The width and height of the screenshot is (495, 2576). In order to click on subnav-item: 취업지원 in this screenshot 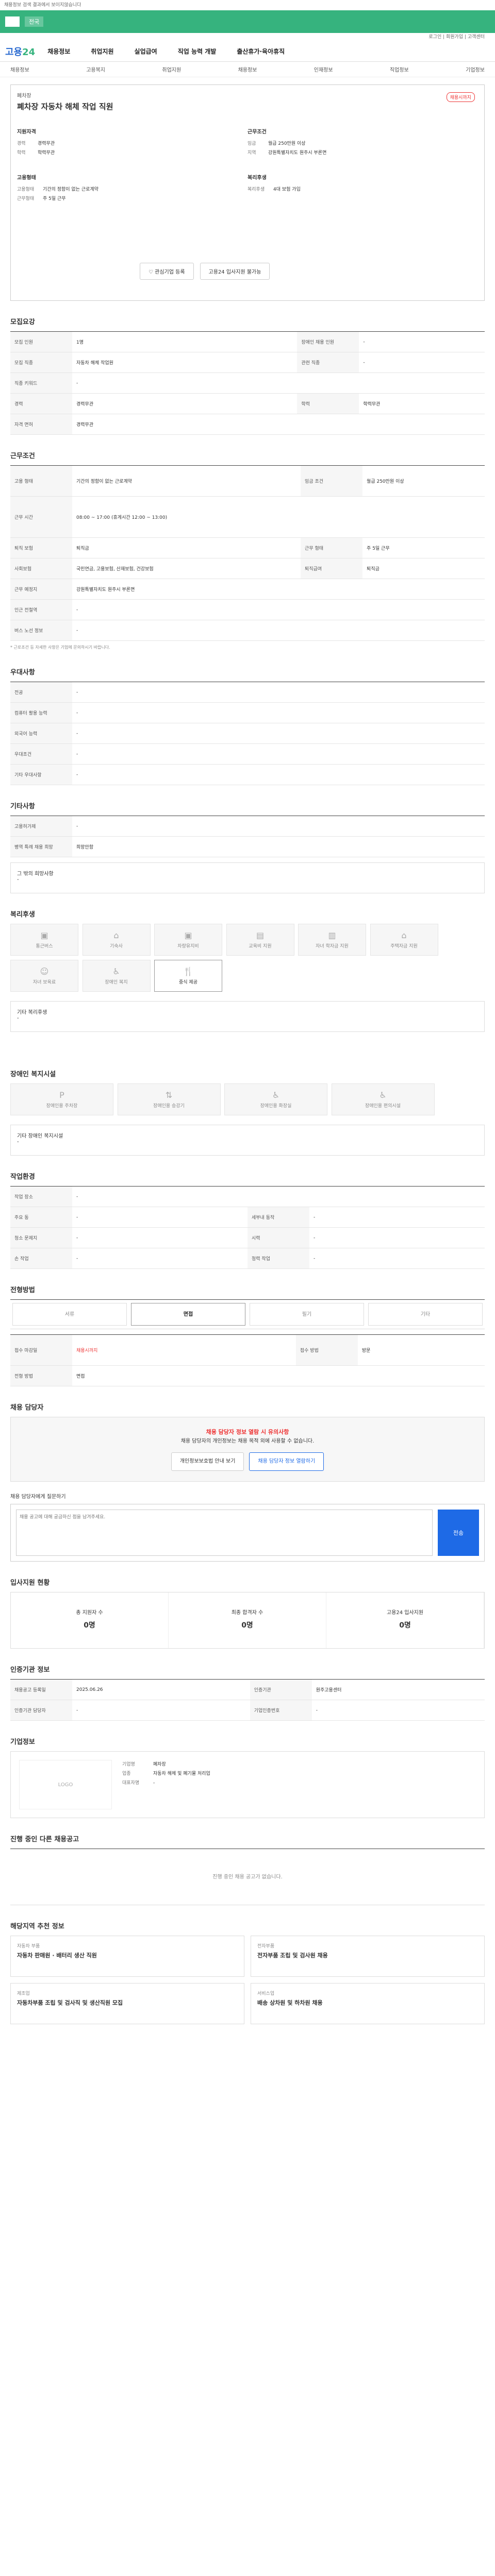, I will do `click(171, 69)`.